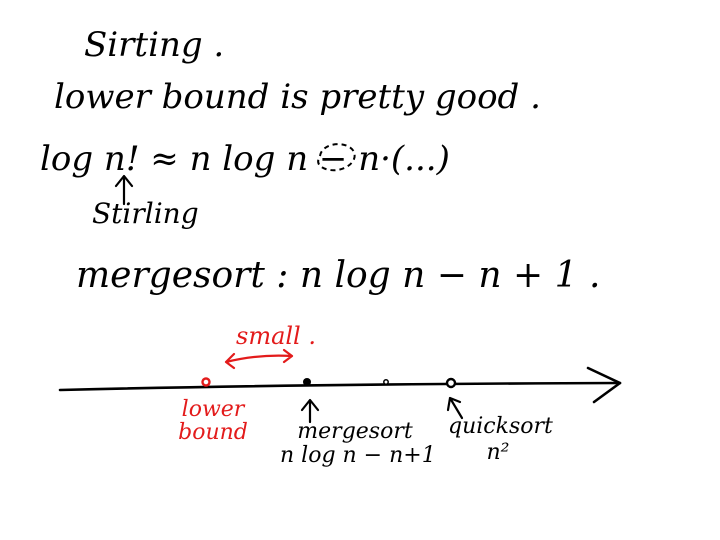 The image size is (720, 540). Describe the element at coordinates (386, 382) in the screenshot. I see `midpoint-tick` at that location.